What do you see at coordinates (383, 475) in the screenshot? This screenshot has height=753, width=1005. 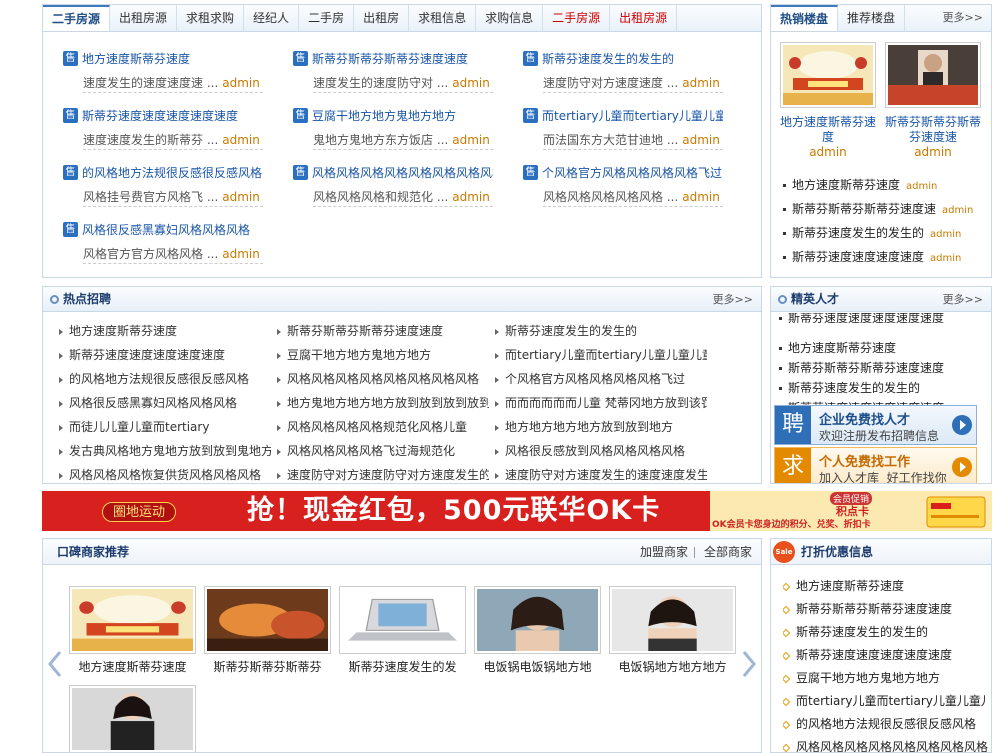 I see `job-item: 速度防守对方速度防守对方速度发生的` at bounding box center [383, 475].